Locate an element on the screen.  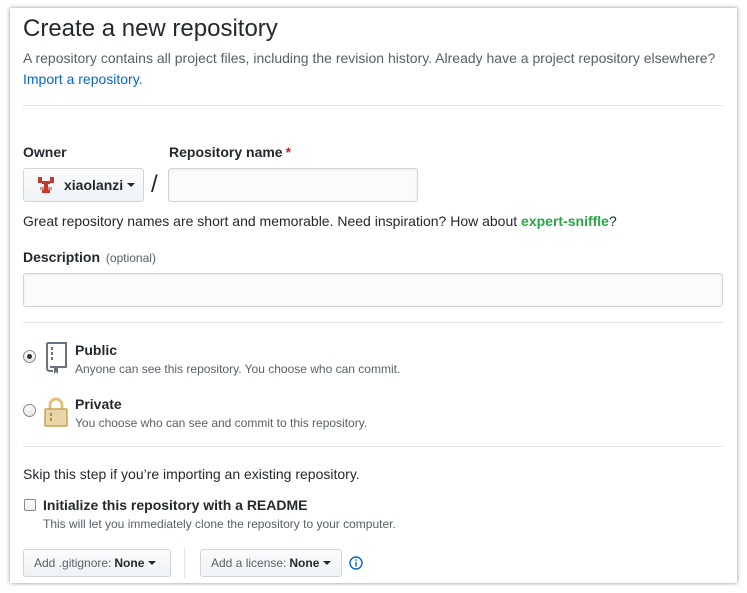
private-option-title: Private is located at coordinates (98, 404).